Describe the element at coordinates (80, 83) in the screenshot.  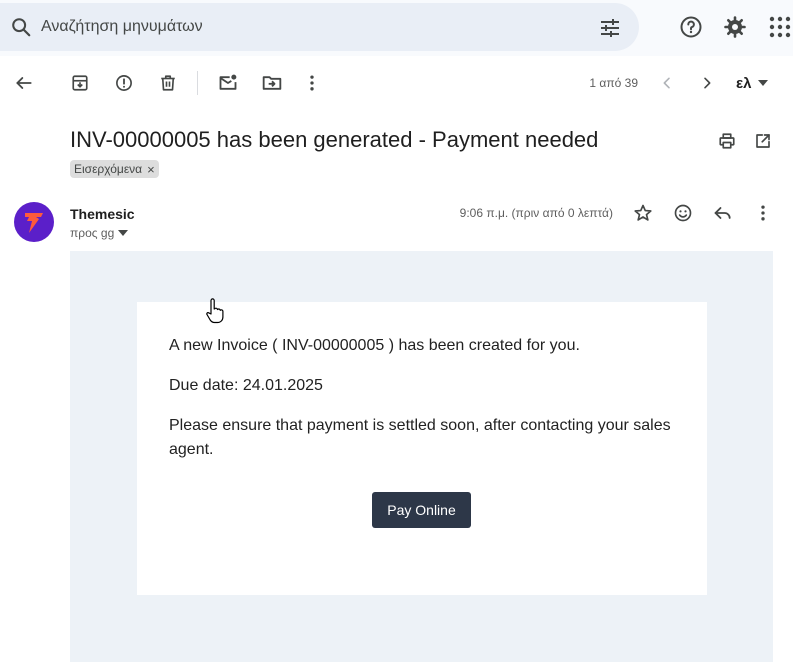
I see `archive-icon` at that location.